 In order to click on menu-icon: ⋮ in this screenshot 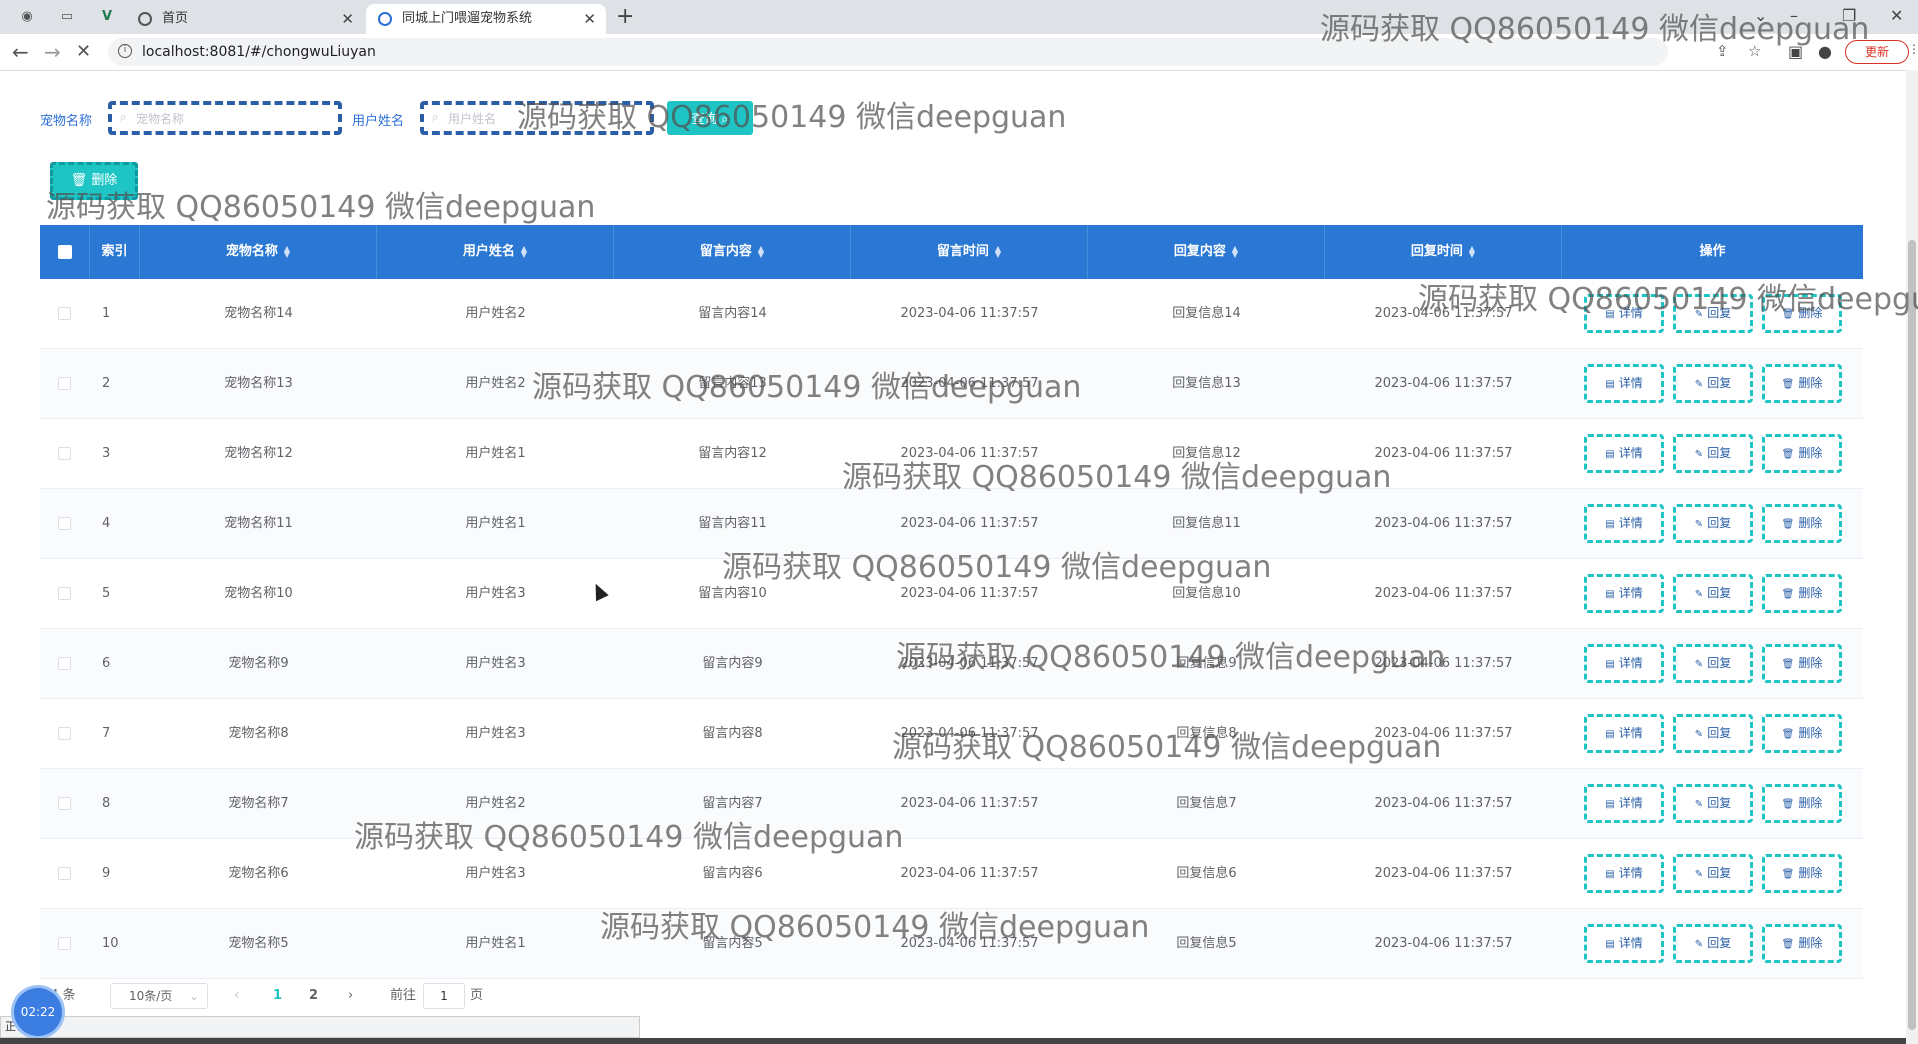, I will do `click(1913, 49)`.